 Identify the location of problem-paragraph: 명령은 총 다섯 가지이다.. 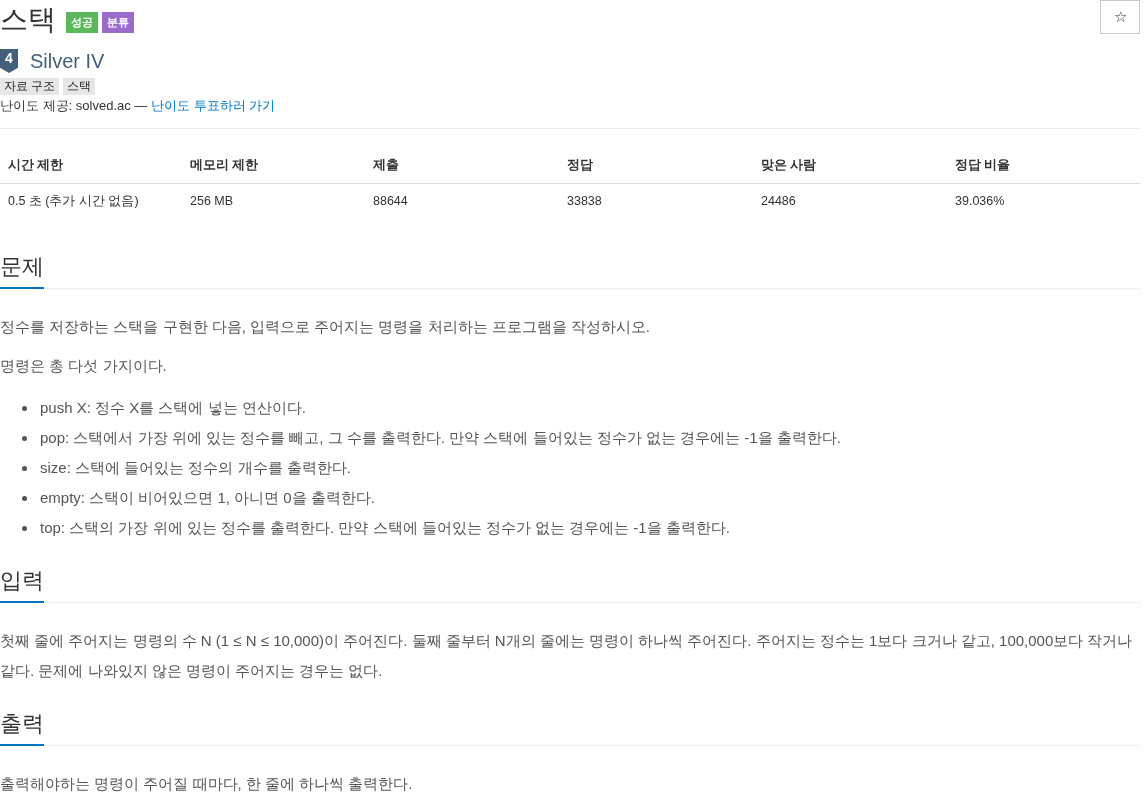
(84, 366).